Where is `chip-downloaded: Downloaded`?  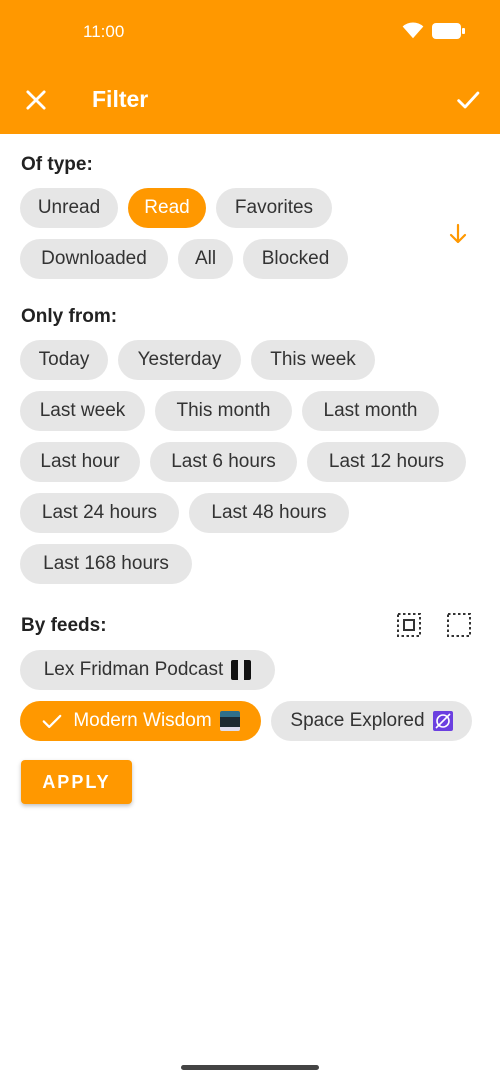
chip-downloaded: Downloaded is located at coordinates (94, 259).